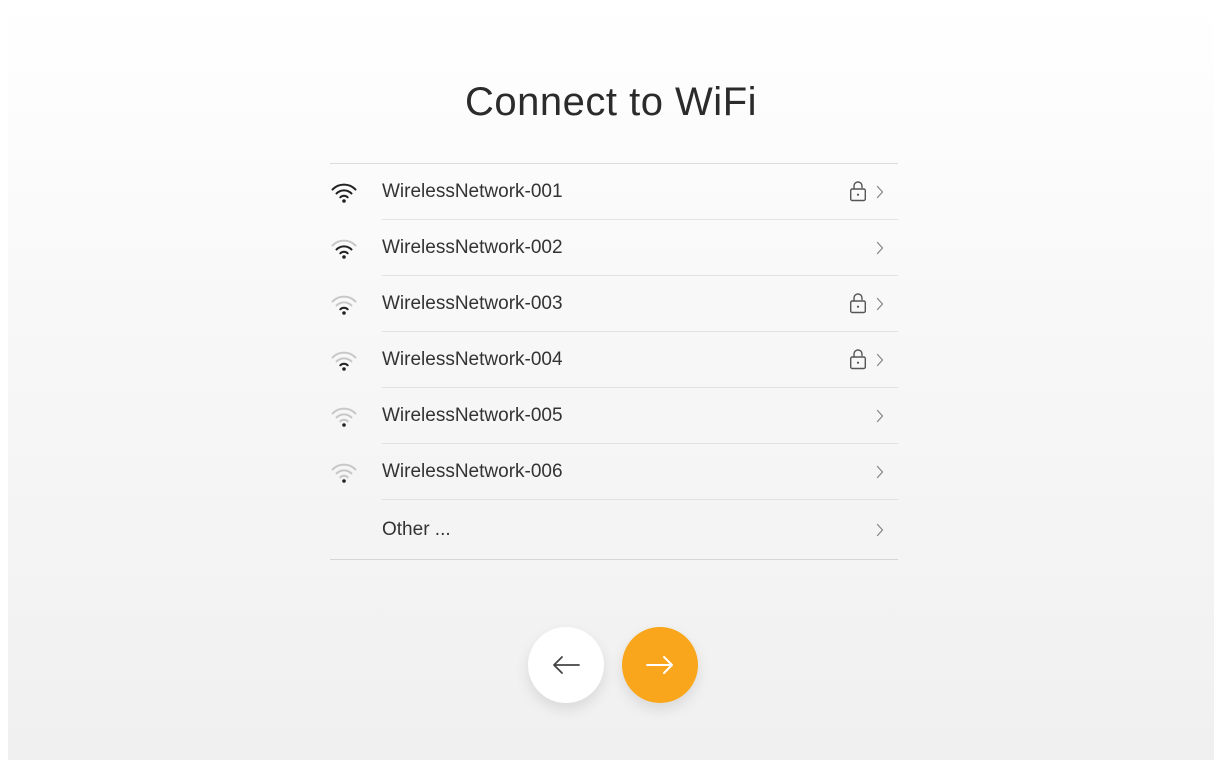 Image resolution: width=1214 pixels, height=760 pixels. Describe the element at coordinates (614, 304) in the screenshot. I see `network-item: WirelessNetwork-003` at that location.